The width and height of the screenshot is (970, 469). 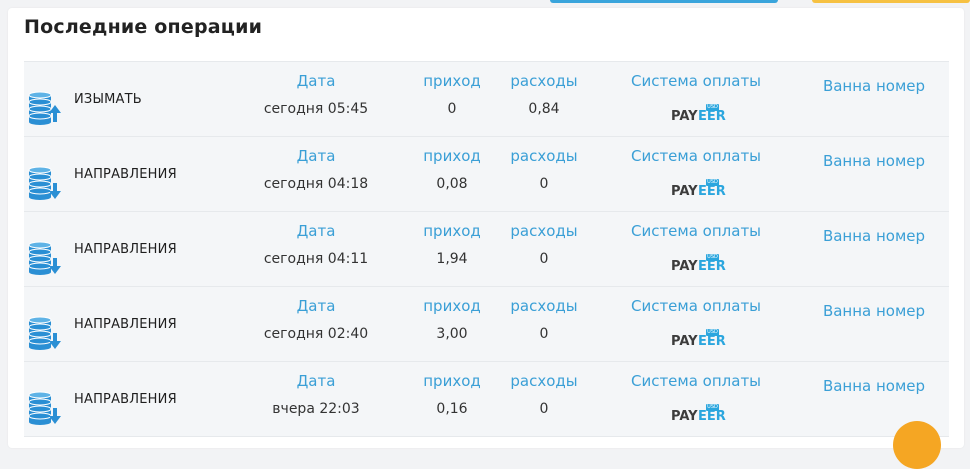 I want to click on income-value: 0,16, so click(x=452, y=409).